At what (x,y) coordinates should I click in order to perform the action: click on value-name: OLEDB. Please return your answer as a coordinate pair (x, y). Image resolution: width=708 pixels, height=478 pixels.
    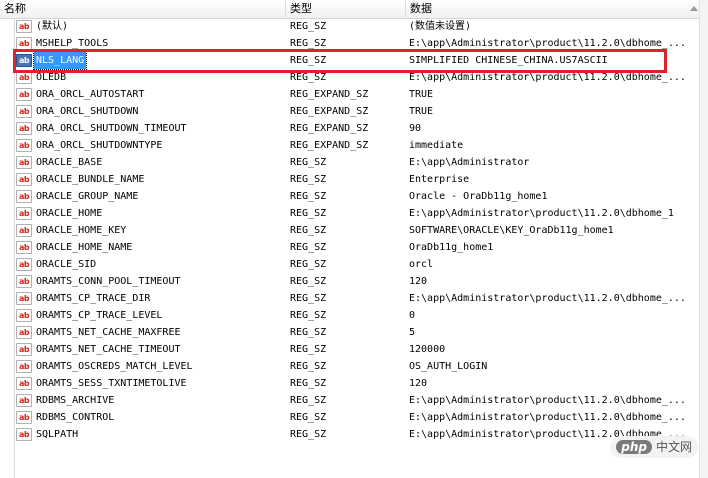
    Looking at the image, I should click on (51, 77).